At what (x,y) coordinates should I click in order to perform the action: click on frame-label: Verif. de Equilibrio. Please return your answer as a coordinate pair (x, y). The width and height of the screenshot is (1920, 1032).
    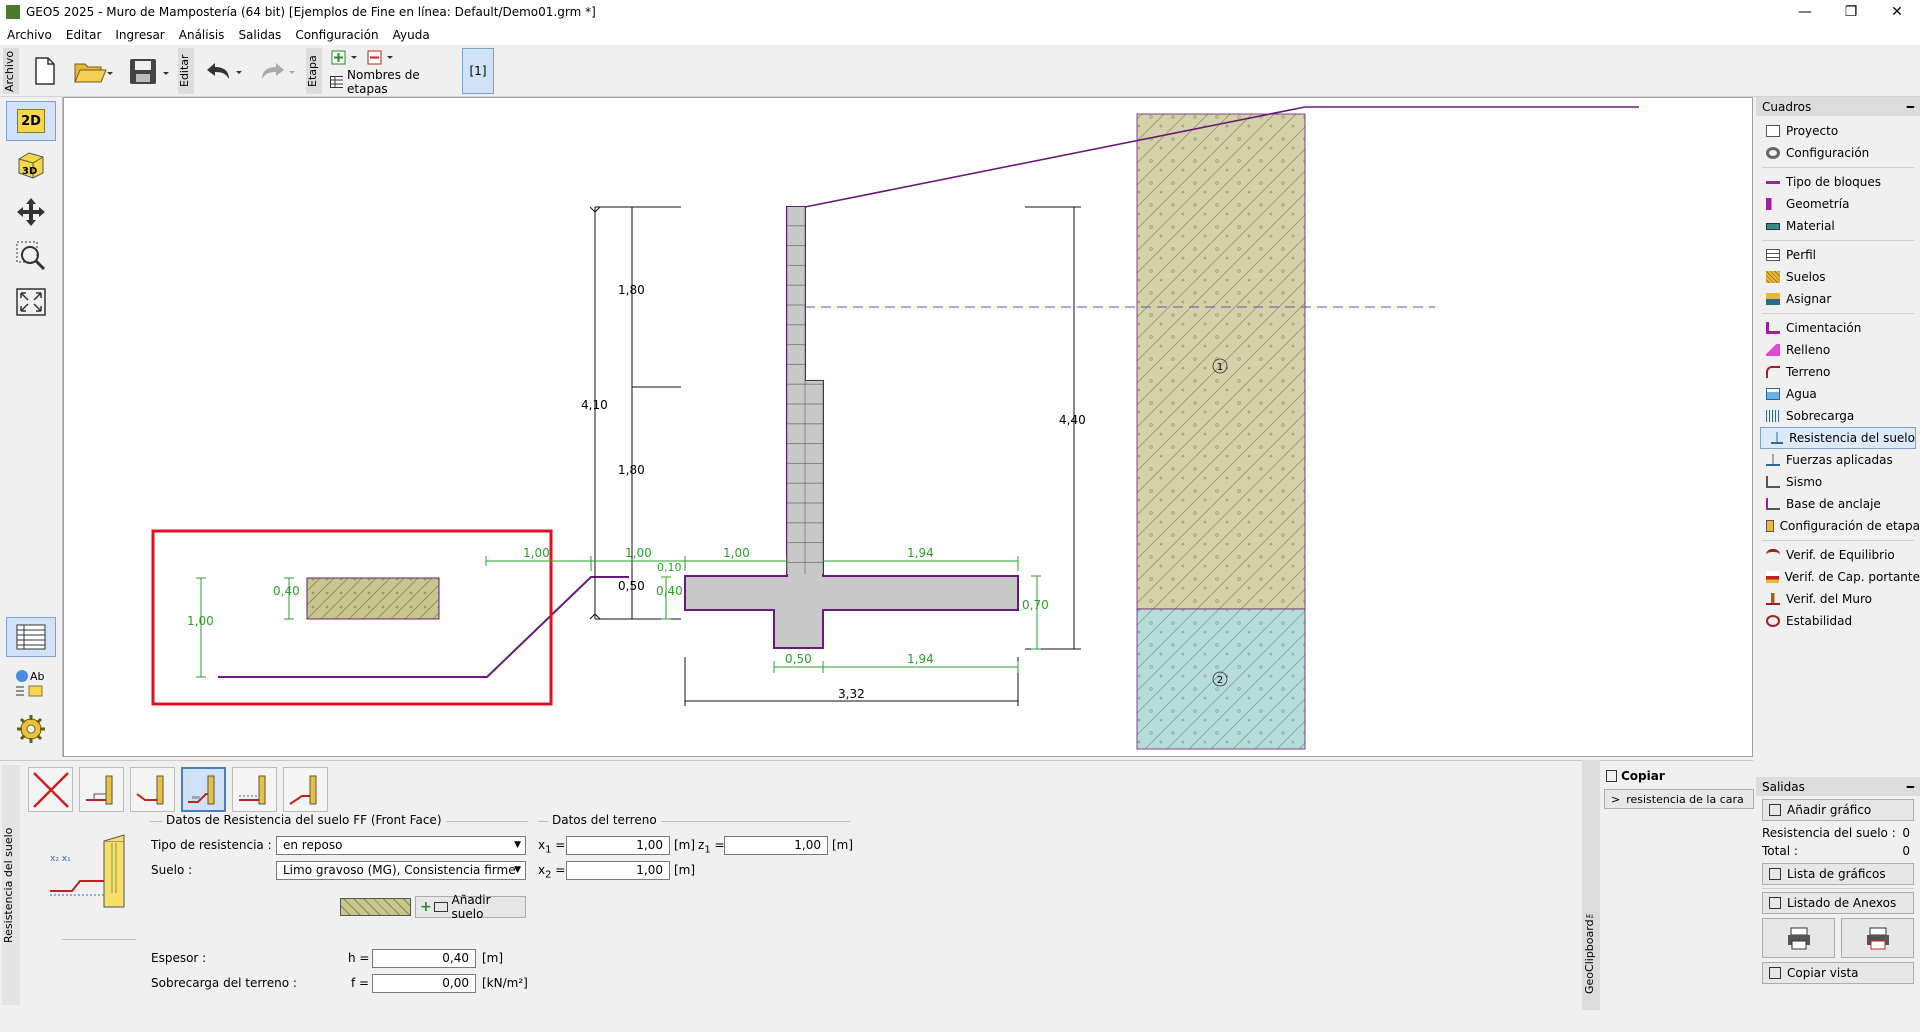
    Looking at the image, I should click on (1840, 555).